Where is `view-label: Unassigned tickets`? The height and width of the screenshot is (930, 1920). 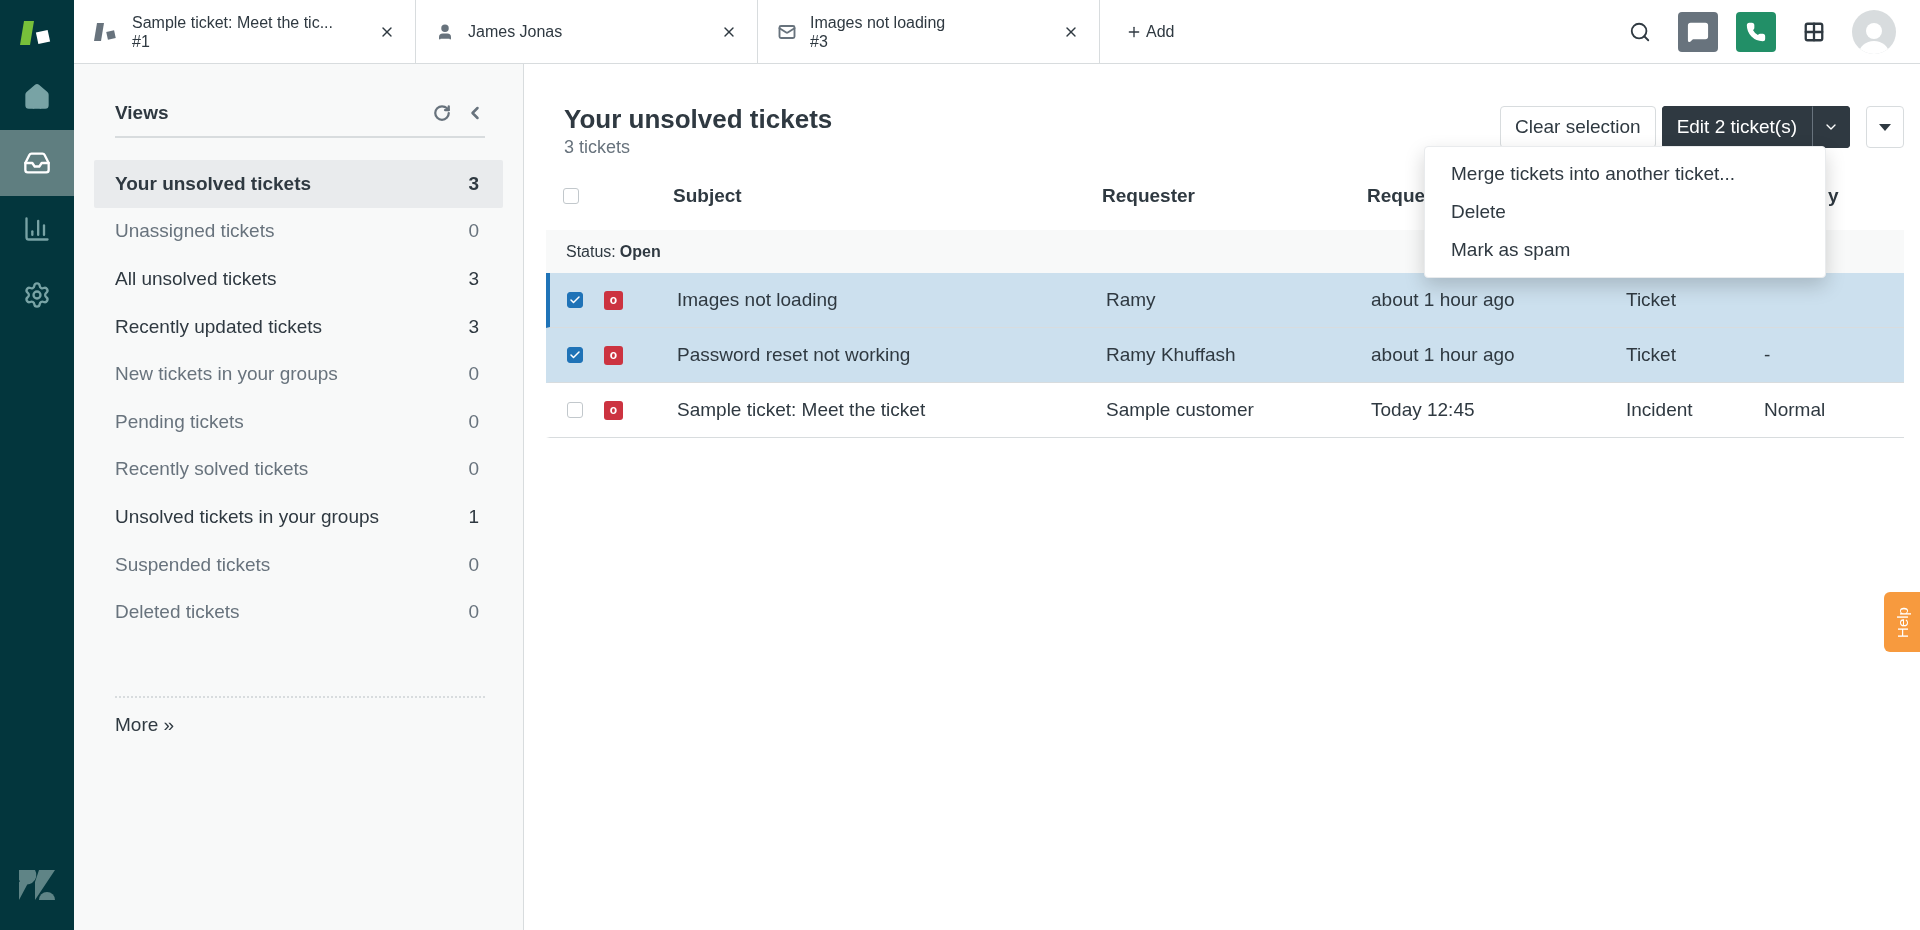 view-label: Unassigned tickets is located at coordinates (195, 231).